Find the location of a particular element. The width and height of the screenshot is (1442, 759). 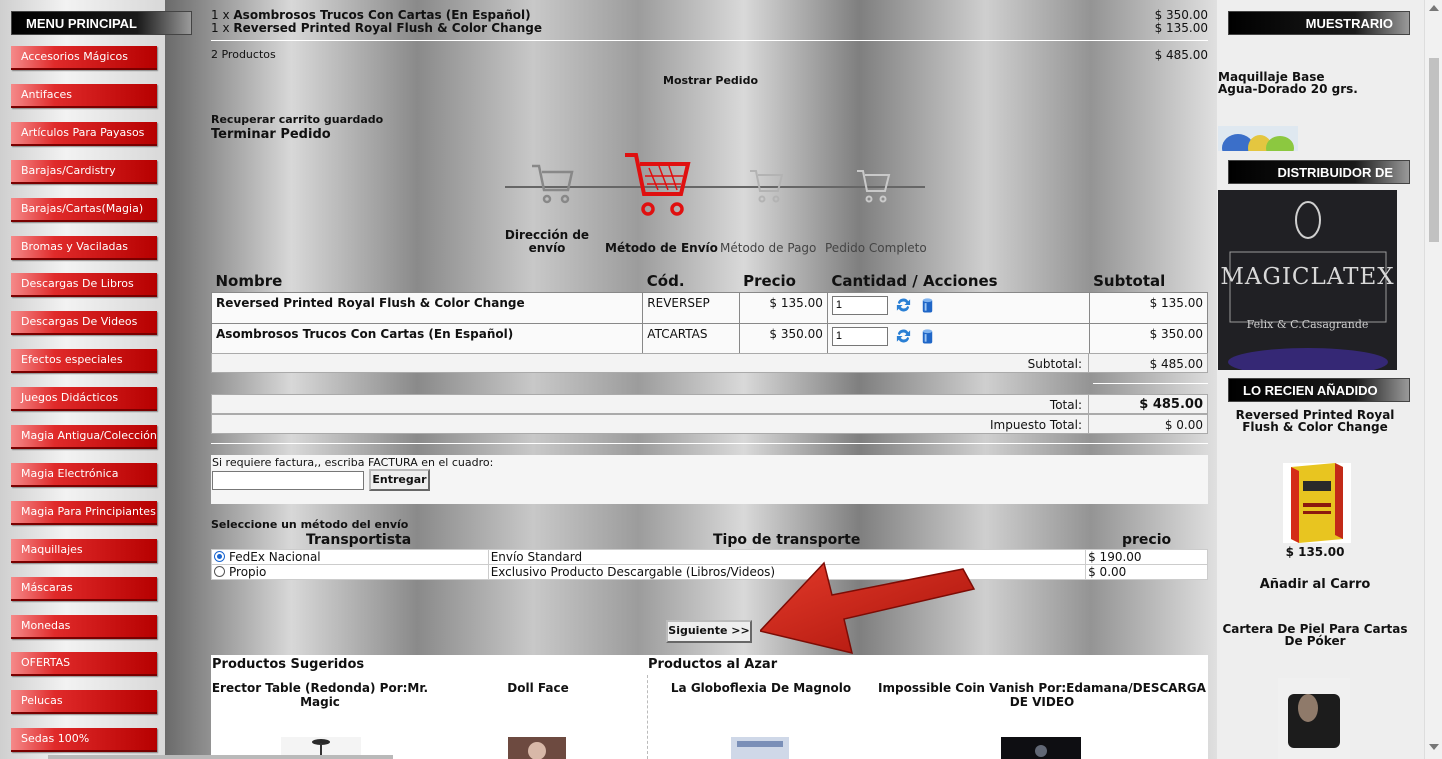

col-header-price: Precio is located at coordinates (769, 280).